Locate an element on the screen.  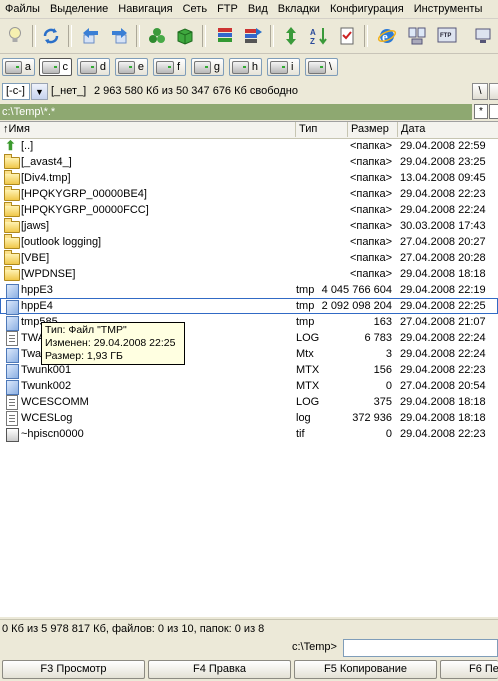
file-size: 3 is located at coordinates (388, 354).